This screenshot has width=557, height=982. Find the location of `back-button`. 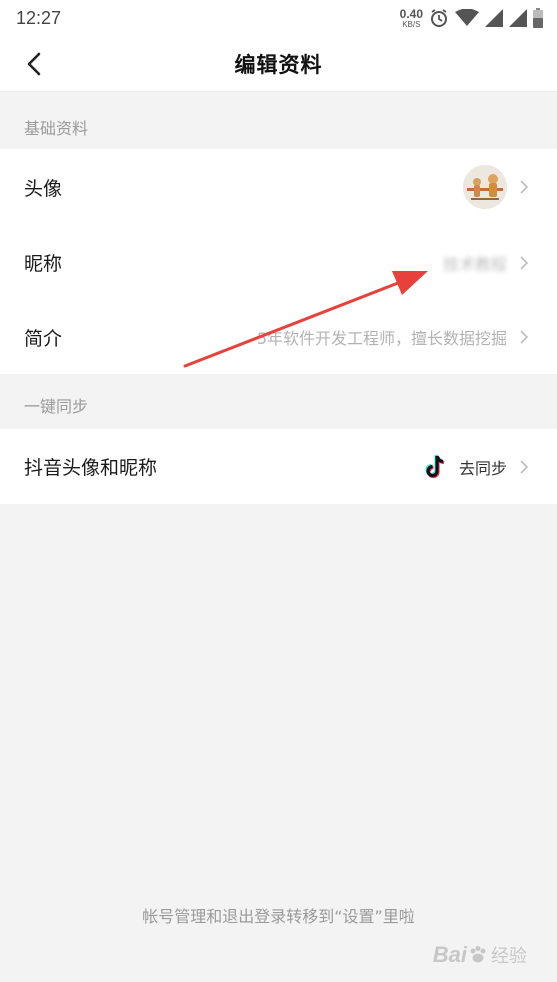

back-button is located at coordinates (35, 64).